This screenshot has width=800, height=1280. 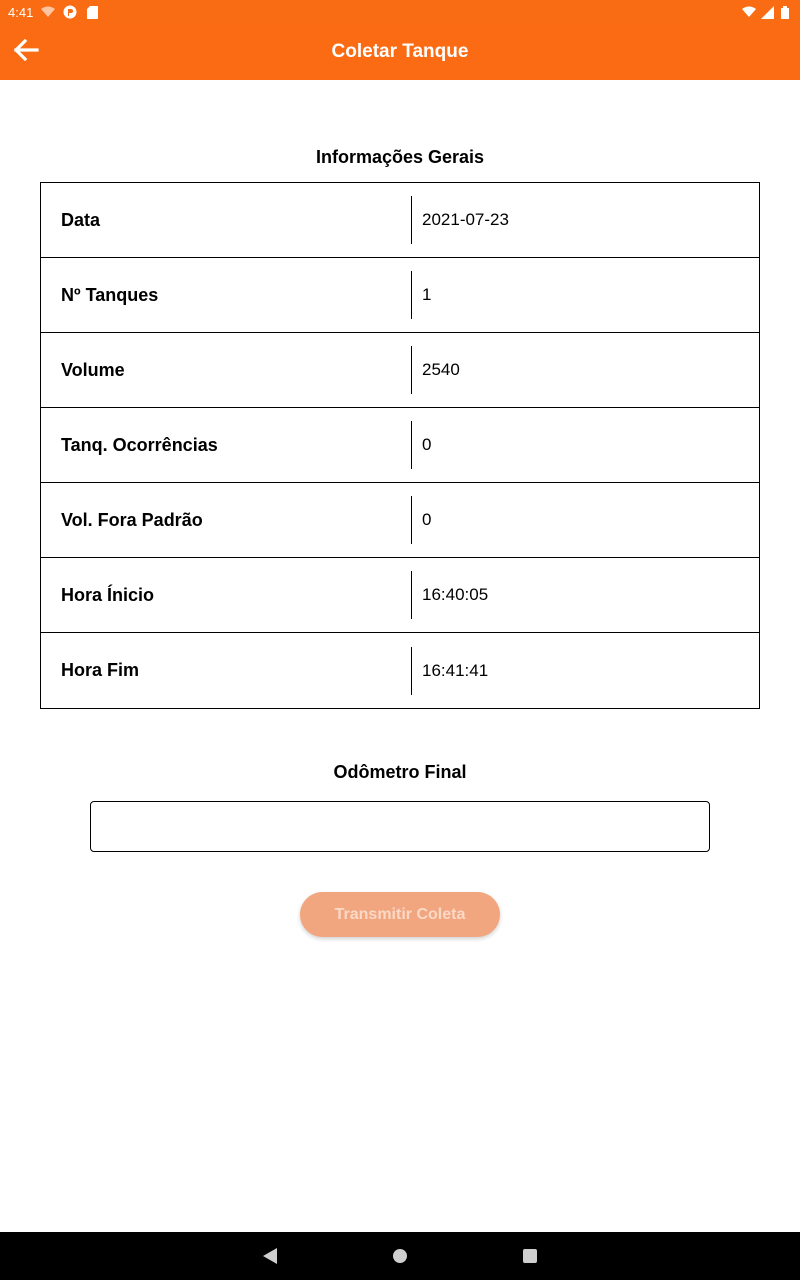 What do you see at coordinates (100, 670) in the screenshot?
I see `info-label: Hora Fim` at bounding box center [100, 670].